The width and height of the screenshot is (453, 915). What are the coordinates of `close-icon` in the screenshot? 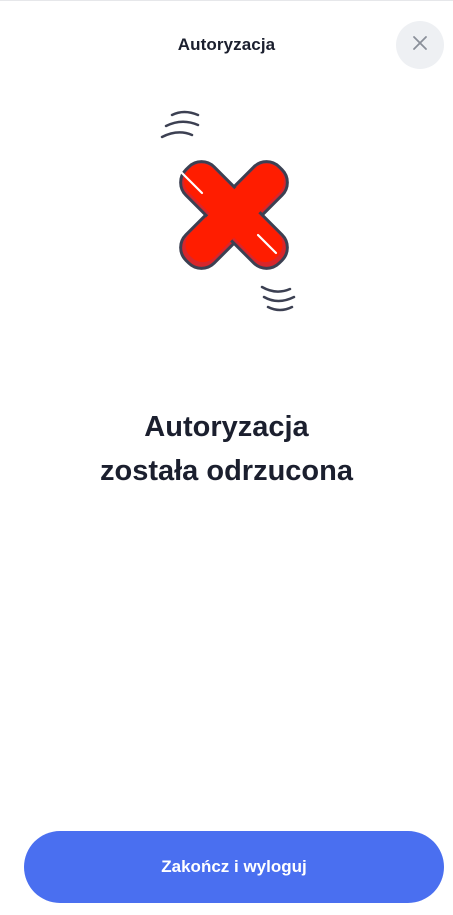 It's located at (420, 45).